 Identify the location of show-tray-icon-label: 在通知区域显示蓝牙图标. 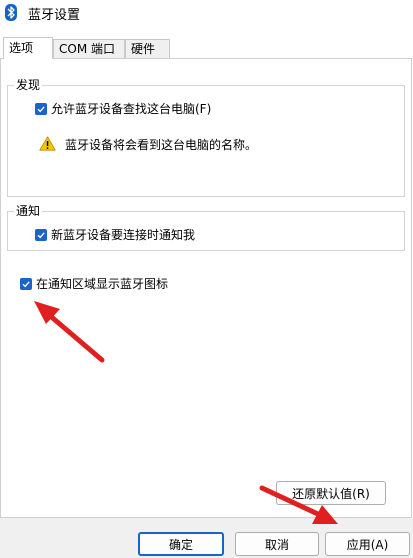
(102, 284).